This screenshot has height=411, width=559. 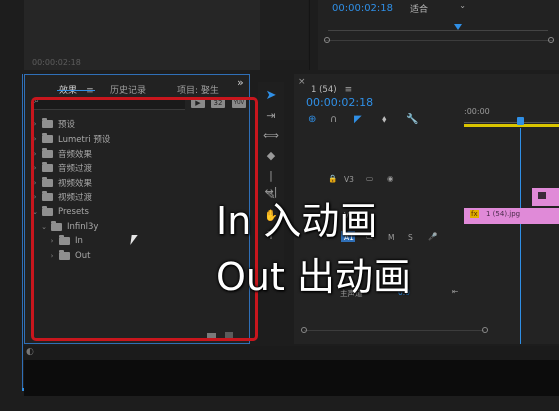 What do you see at coordinates (474, 214) in the screenshot?
I see `clip-fx-badge: fx` at bounding box center [474, 214].